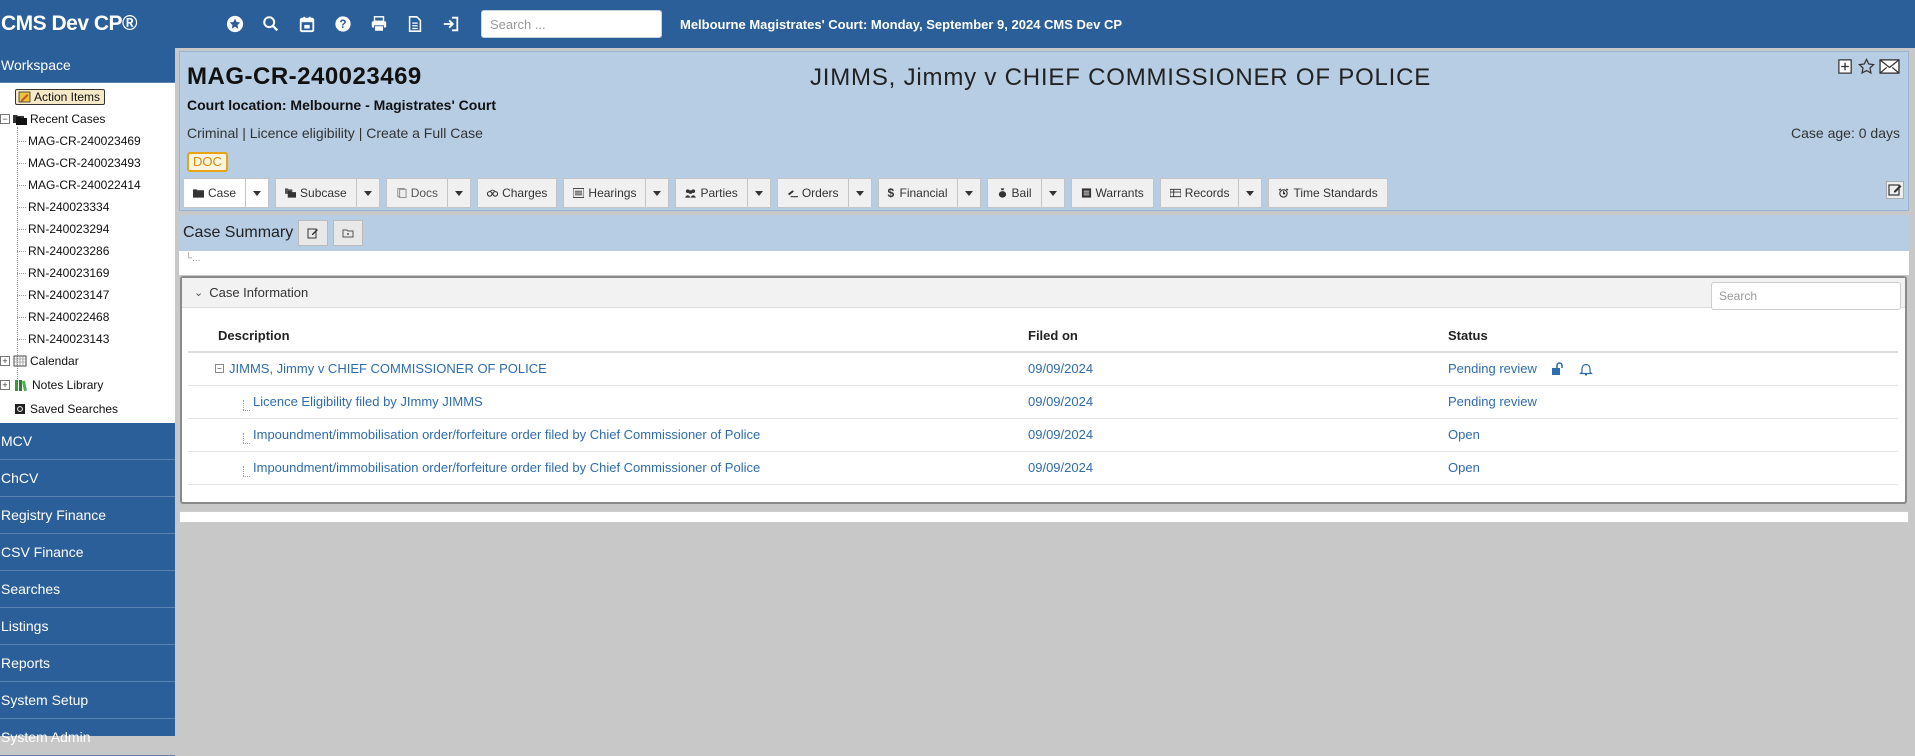 This screenshot has width=1915, height=756. What do you see at coordinates (1014, 193) in the screenshot?
I see `bail-button: Bail` at bounding box center [1014, 193].